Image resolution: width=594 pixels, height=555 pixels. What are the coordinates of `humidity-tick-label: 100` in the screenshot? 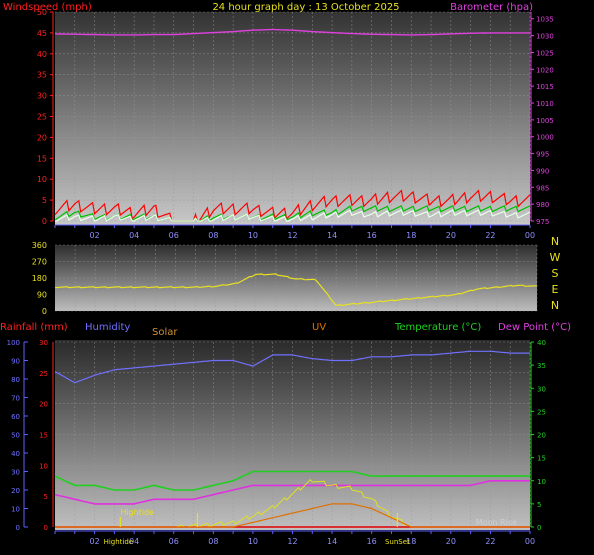 It's located at (13, 343).